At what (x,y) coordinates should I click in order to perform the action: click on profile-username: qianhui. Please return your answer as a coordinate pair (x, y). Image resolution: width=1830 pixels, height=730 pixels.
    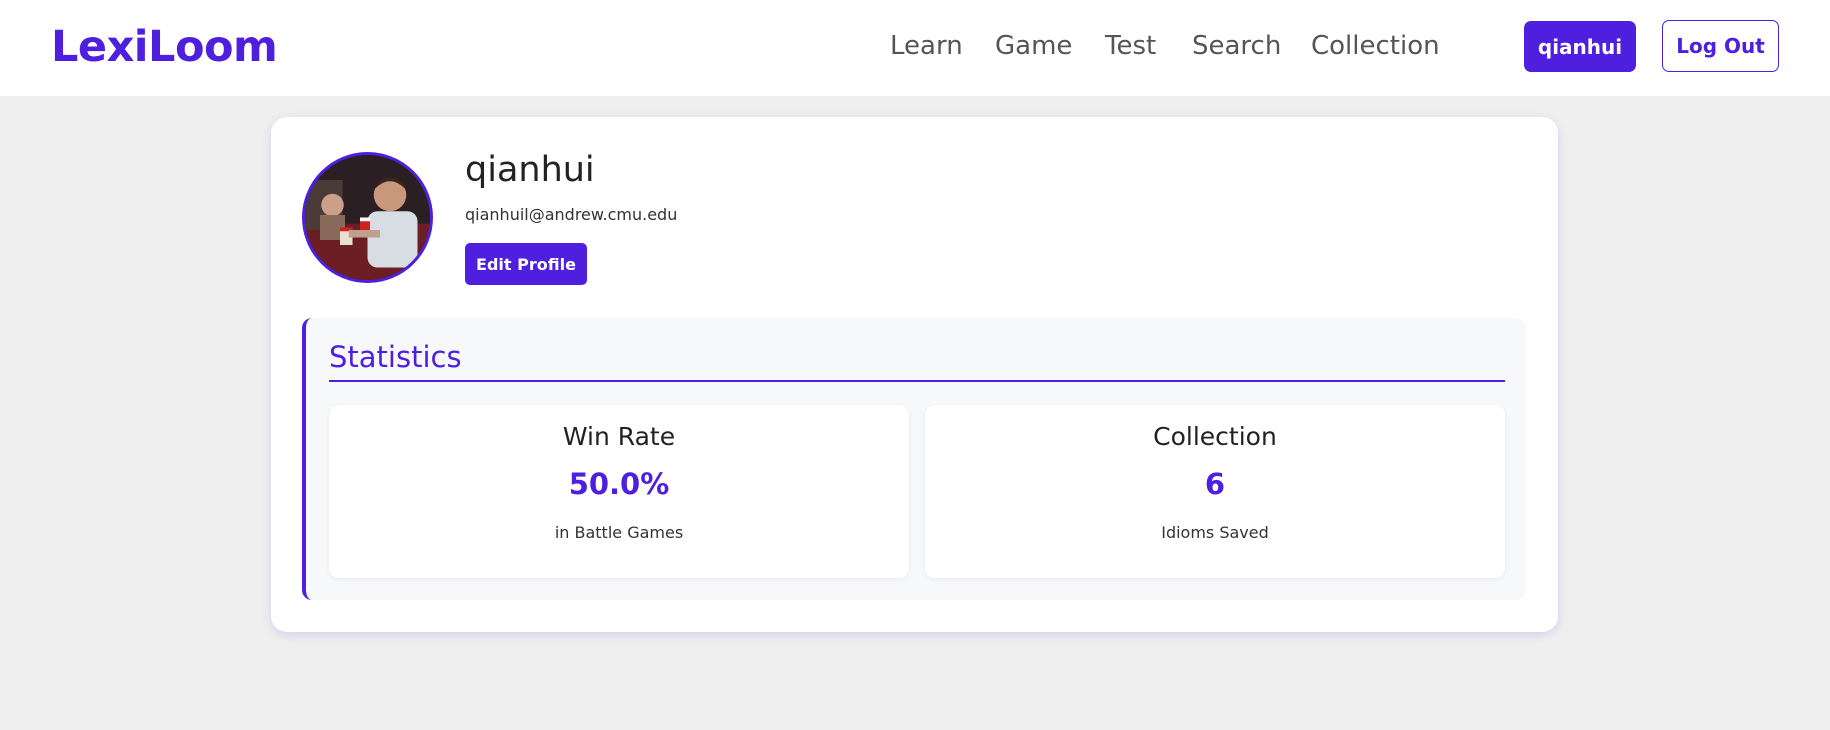
    Looking at the image, I should click on (530, 170).